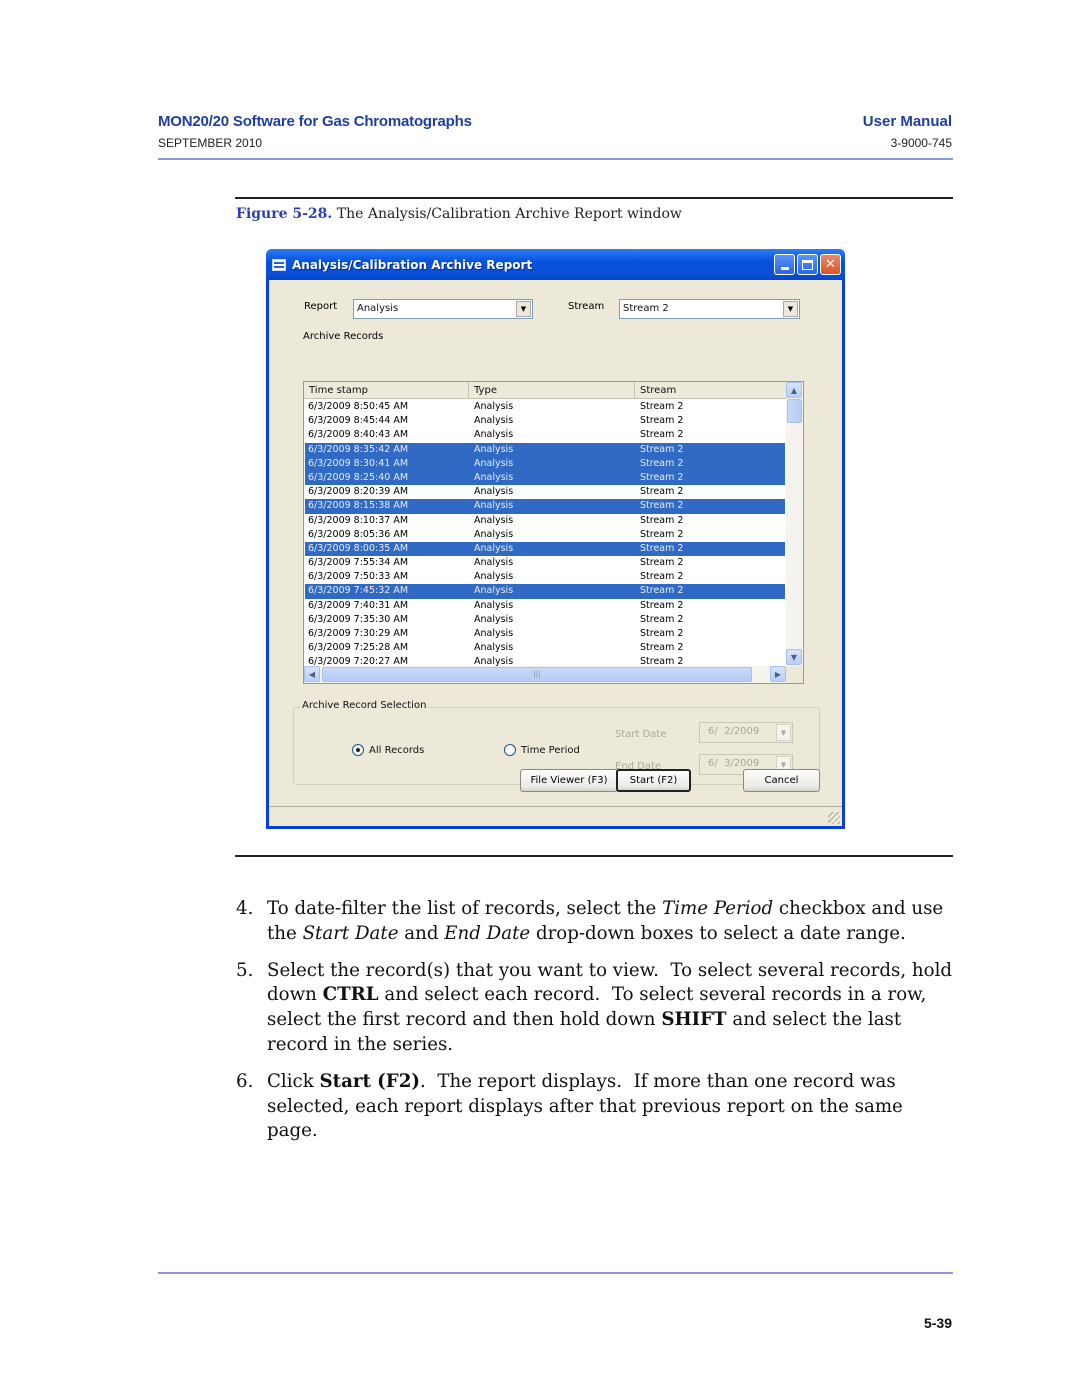  What do you see at coordinates (312, 674) in the screenshot?
I see `scroll-left-button: ◀` at bounding box center [312, 674].